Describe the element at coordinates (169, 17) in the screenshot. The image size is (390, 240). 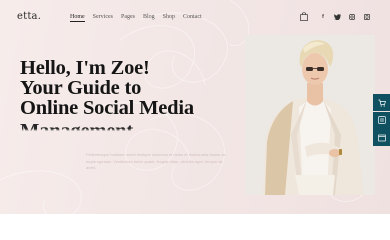
I see `nav-shop: Shop` at that location.